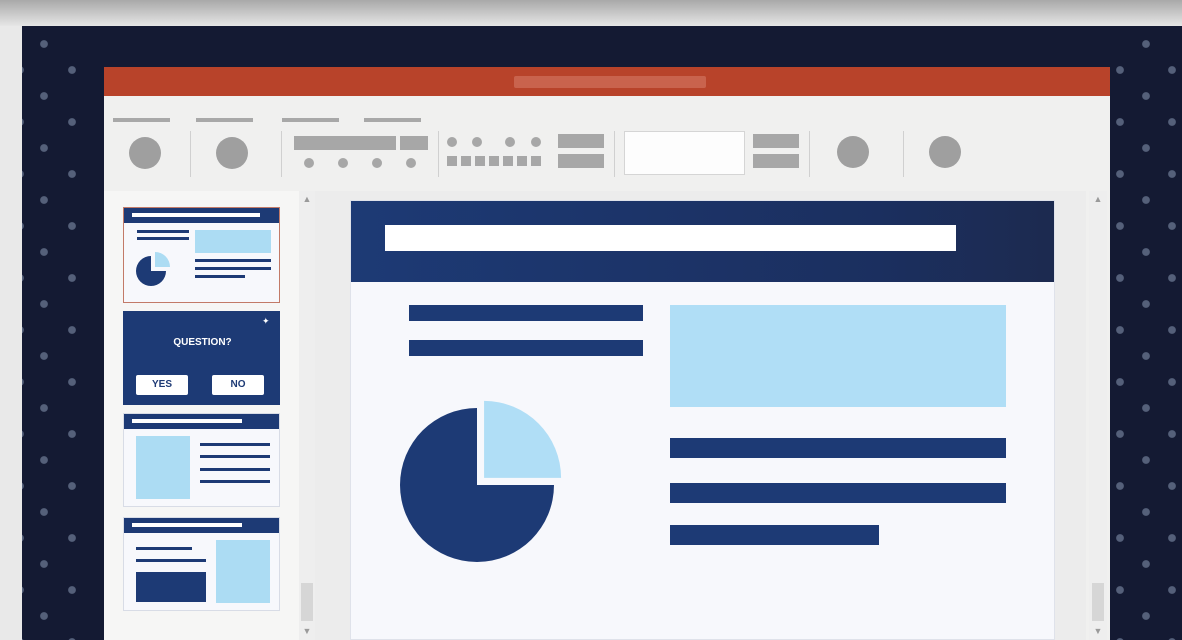 The image size is (1182, 640). I want to click on slide-thumbnail-2: ✦ QUESTION? YES NO, so click(201, 358).